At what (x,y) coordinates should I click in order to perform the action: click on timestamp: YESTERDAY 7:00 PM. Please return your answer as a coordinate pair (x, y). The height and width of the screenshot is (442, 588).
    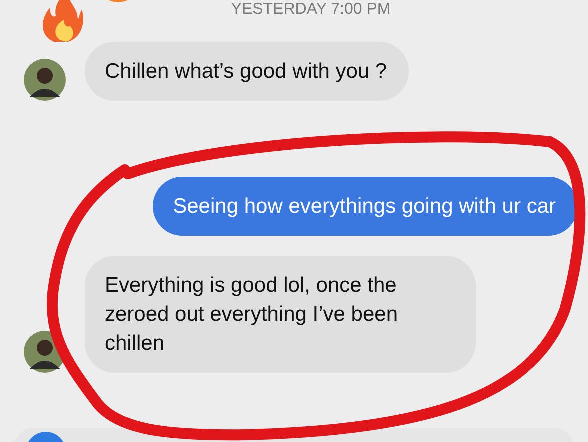
    Looking at the image, I should click on (311, 10).